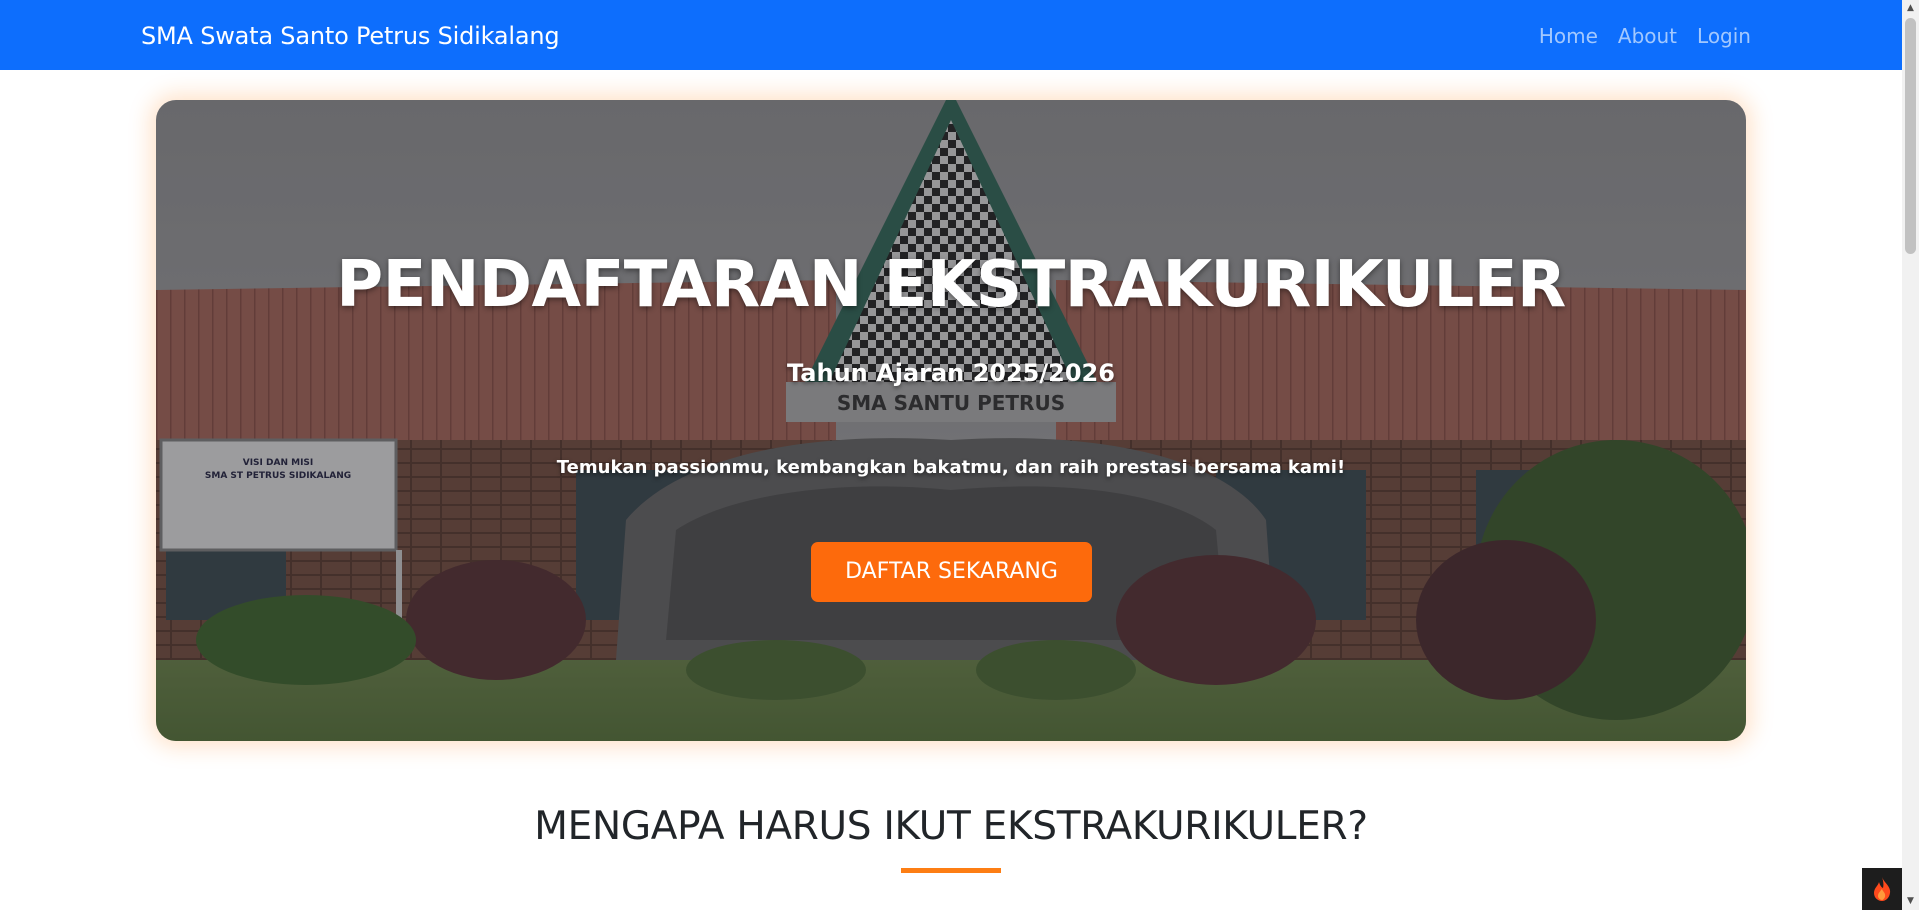  I want to click on nav-links: Home About Login, so click(1645, 36).